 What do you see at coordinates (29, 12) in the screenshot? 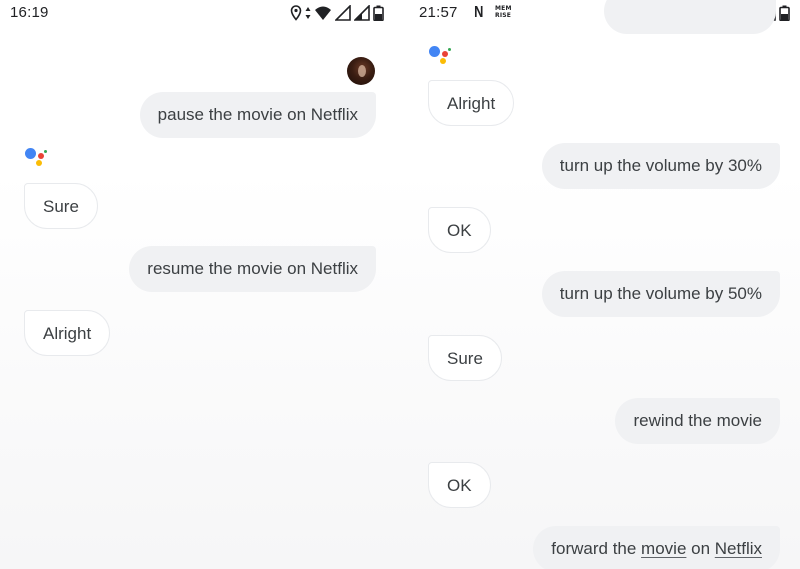
I see `status-time: 16:19` at bounding box center [29, 12].